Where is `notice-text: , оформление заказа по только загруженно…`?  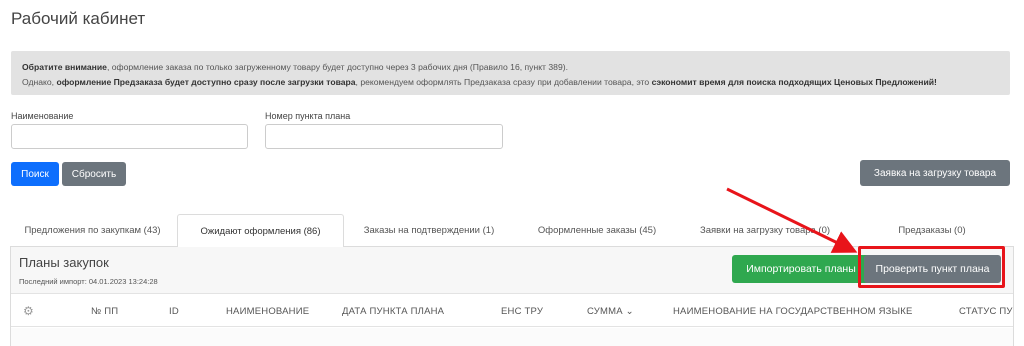 notice-text: , оформление заказа по только загруженно… is located at coordinates (337, 67).